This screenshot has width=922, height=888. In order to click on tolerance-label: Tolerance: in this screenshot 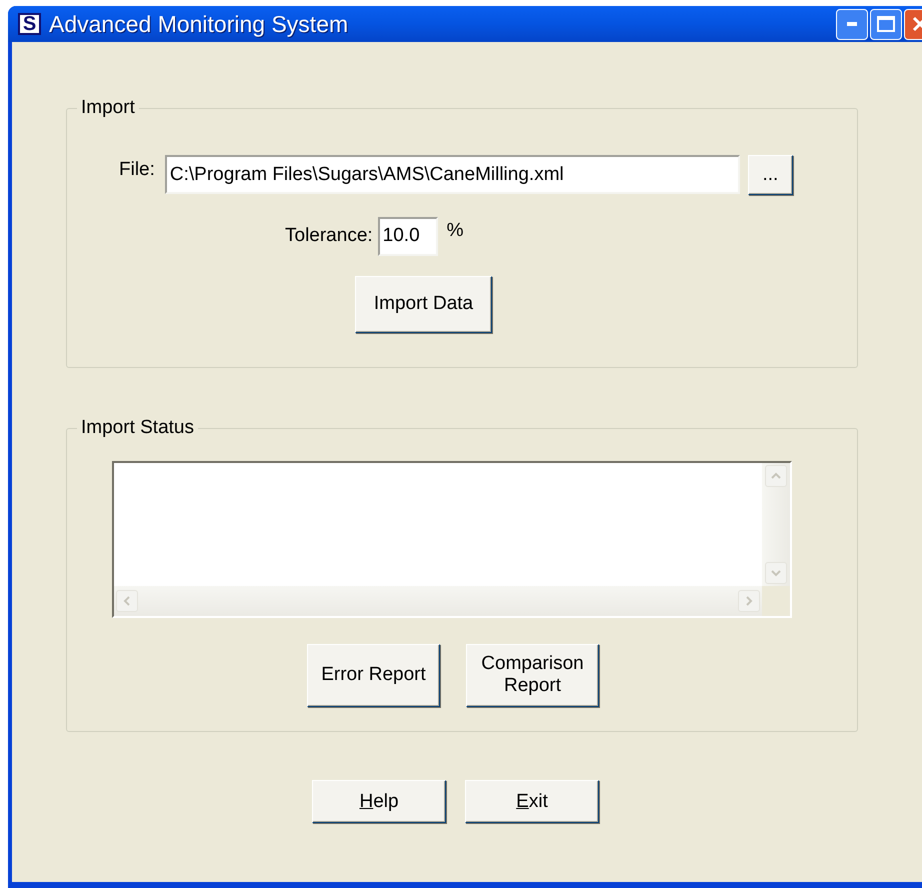, I will do `click(329, 236)`.